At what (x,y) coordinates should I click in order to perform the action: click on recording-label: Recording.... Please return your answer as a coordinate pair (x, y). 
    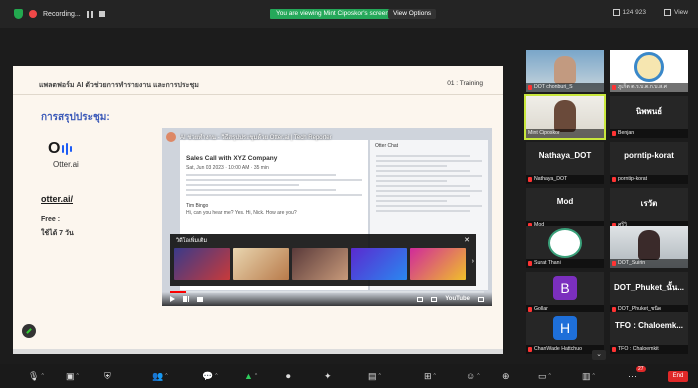
    Looking at the image, I should click on (62, 14).